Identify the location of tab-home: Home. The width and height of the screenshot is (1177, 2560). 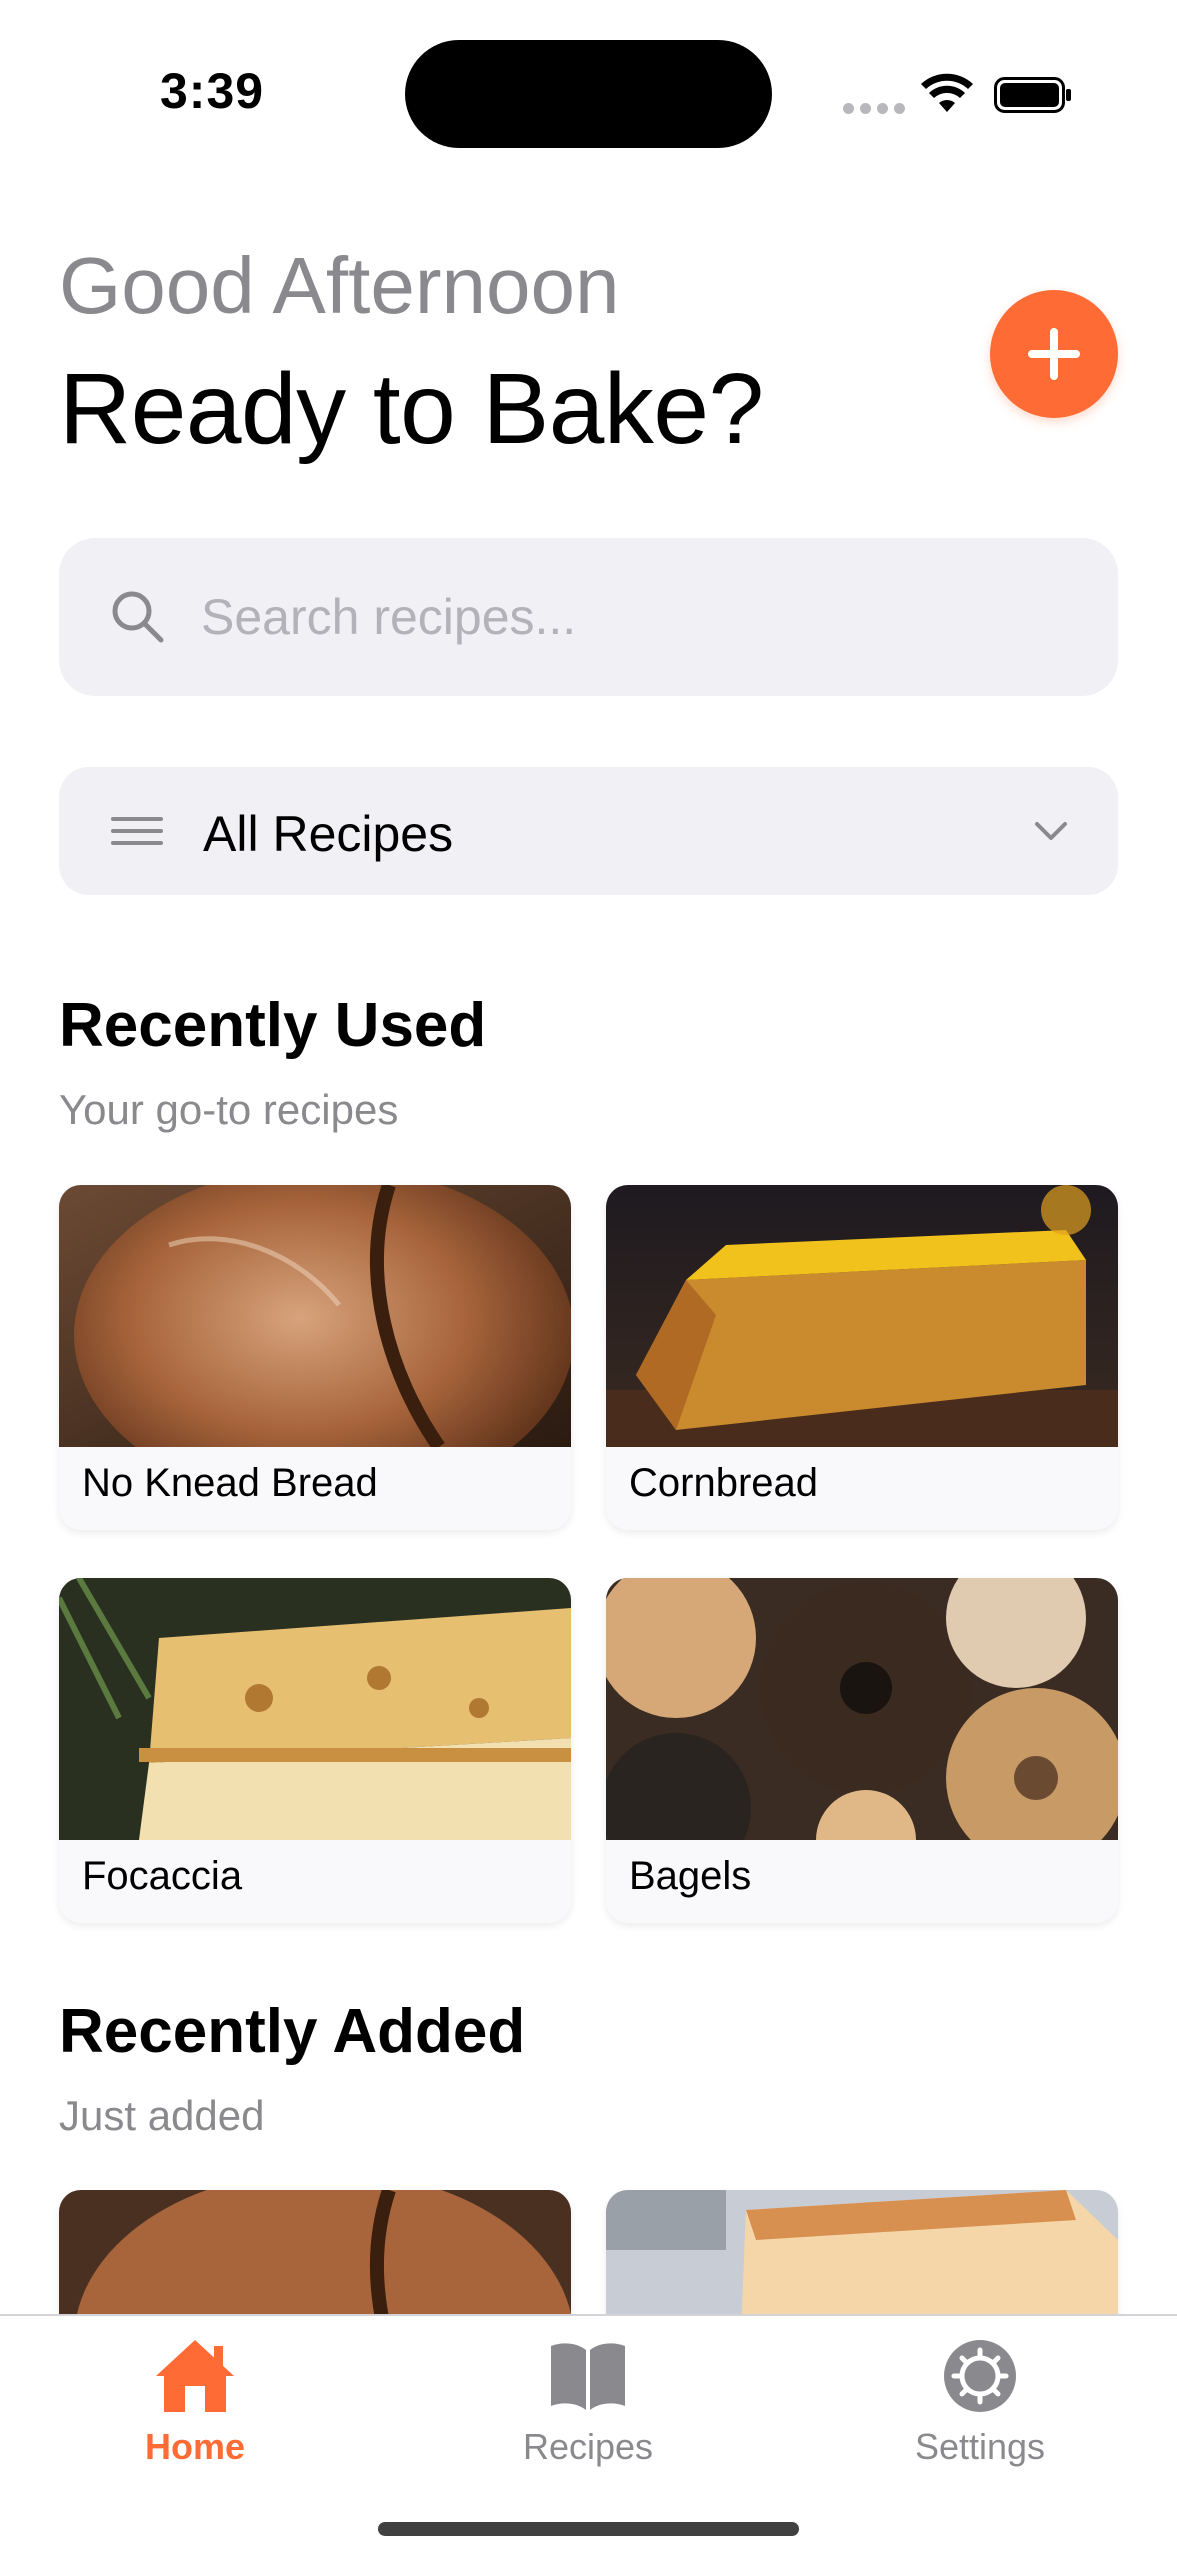
(195, 2411).